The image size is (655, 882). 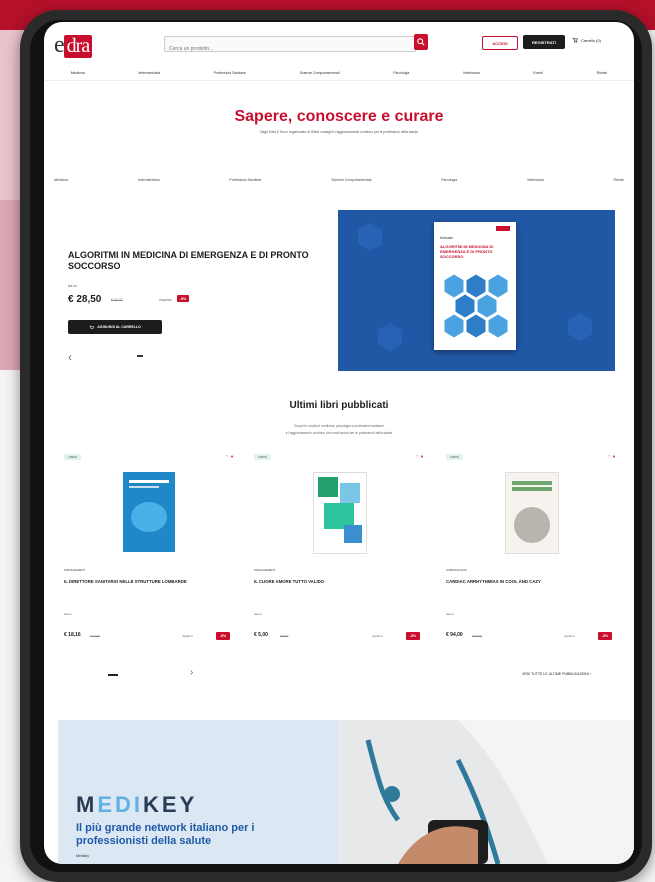 What do you see at coordinates (113, 675) in the screenshot?
I see `latest-carousel-indicator` at bounding box center [113, 675].